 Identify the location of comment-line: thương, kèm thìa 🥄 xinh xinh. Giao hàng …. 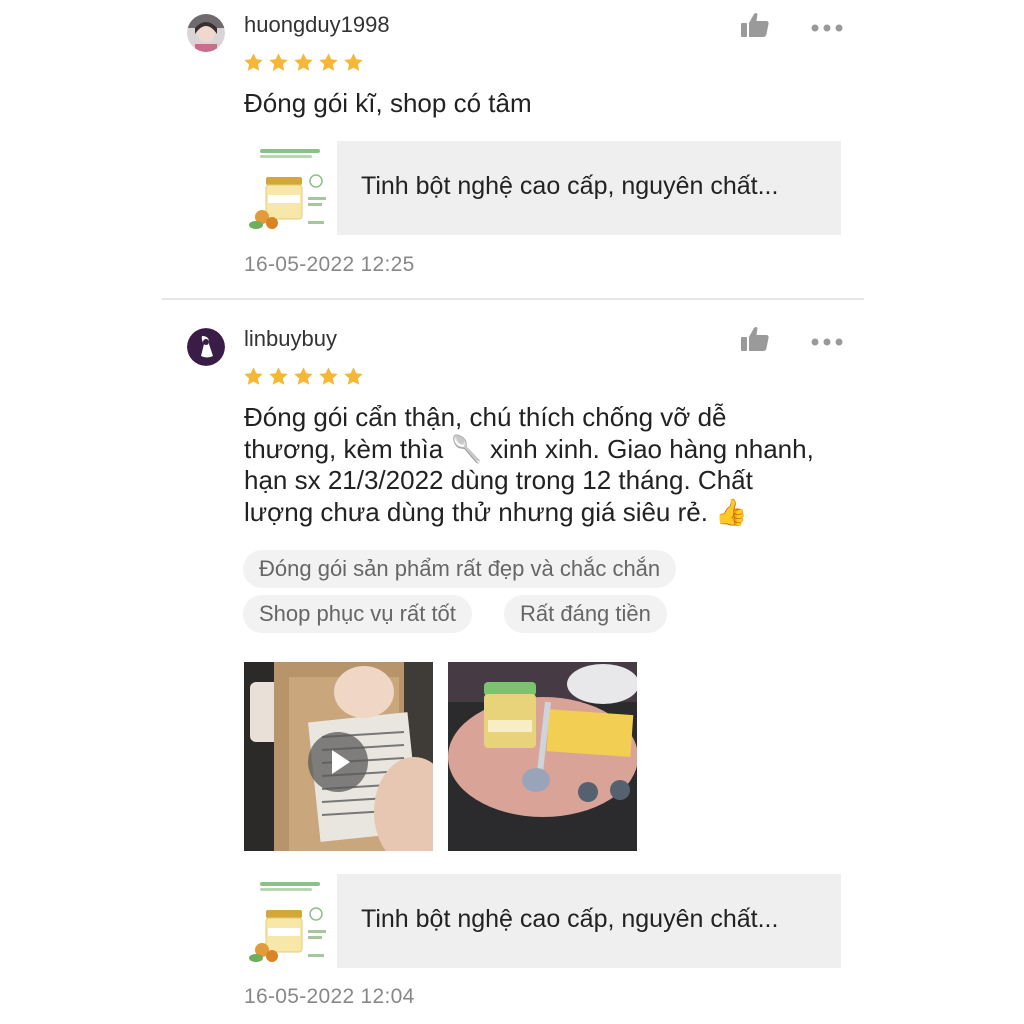
(529, 448).